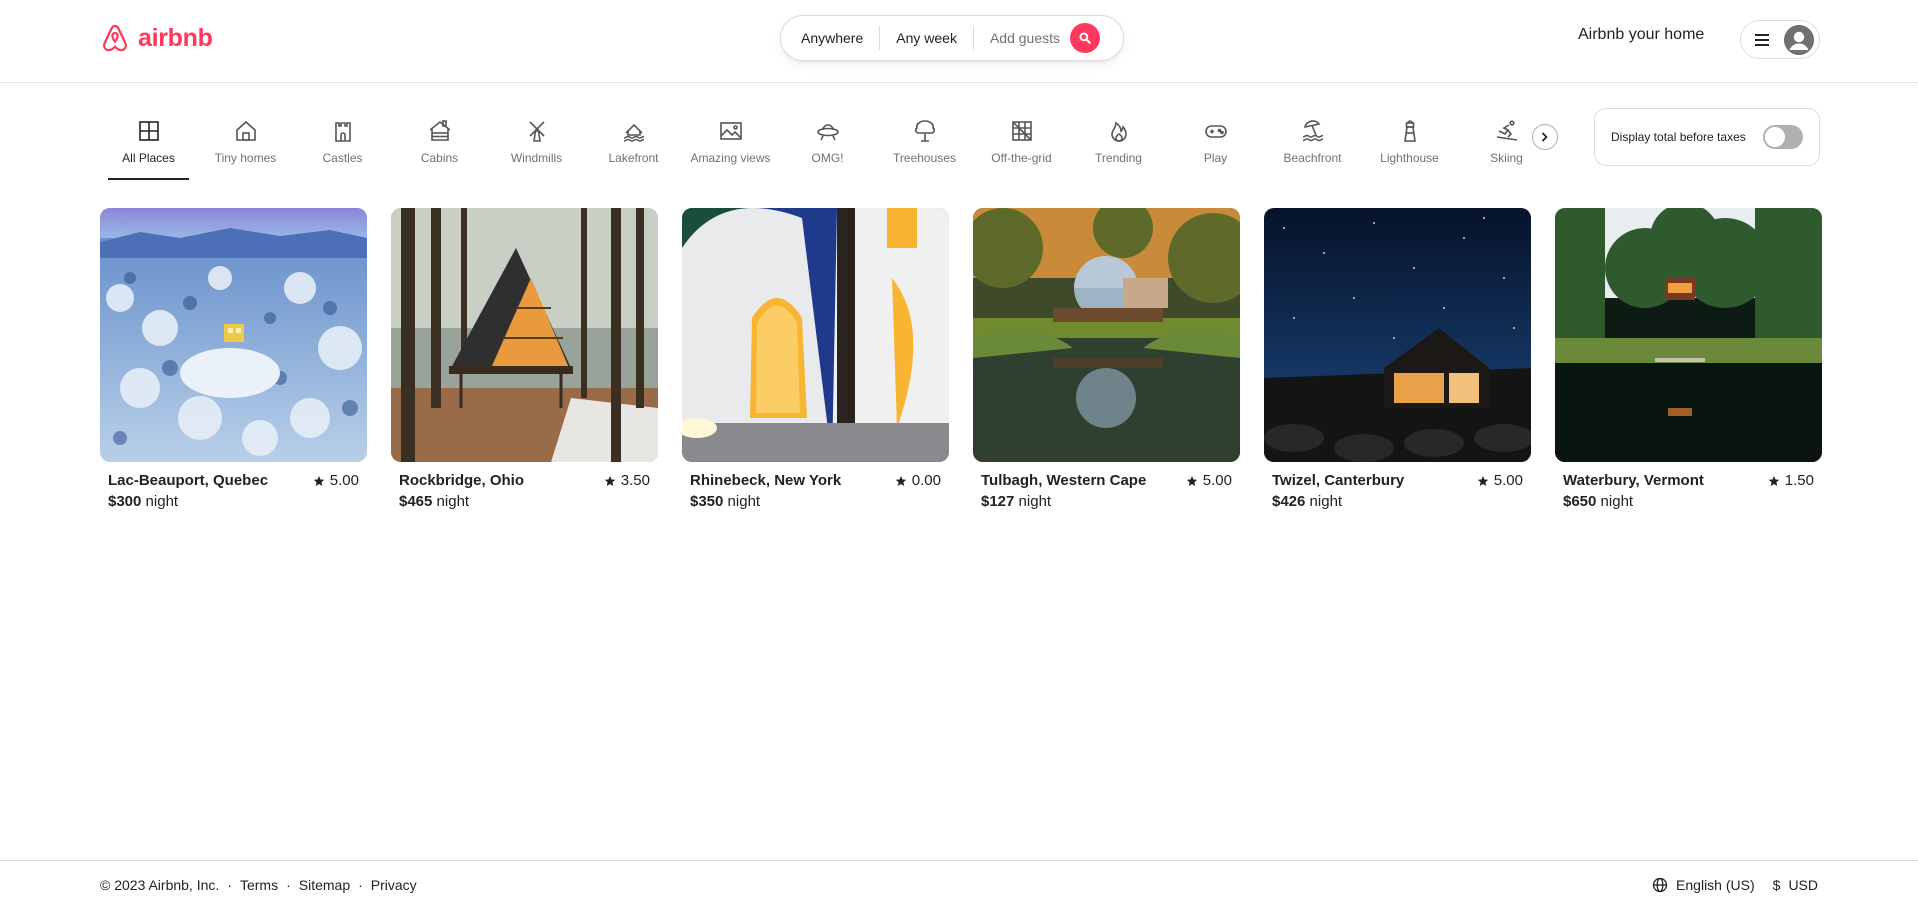  Describe the element at coordinates (1021, 145) in the screenshot. I see `category-off-the-grid: Off-the-grid` at that location.